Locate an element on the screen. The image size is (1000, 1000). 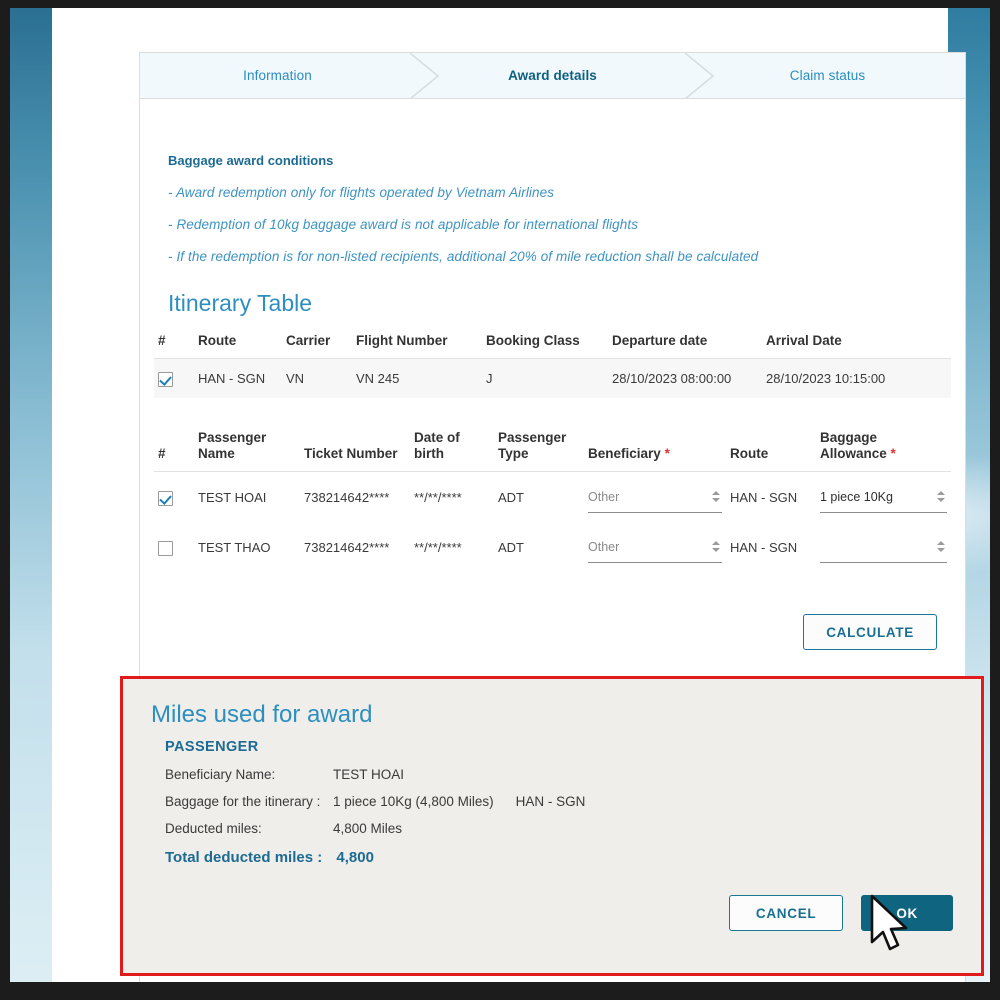
miles-total-value: 4,800 is located at coordinates (355, 857).